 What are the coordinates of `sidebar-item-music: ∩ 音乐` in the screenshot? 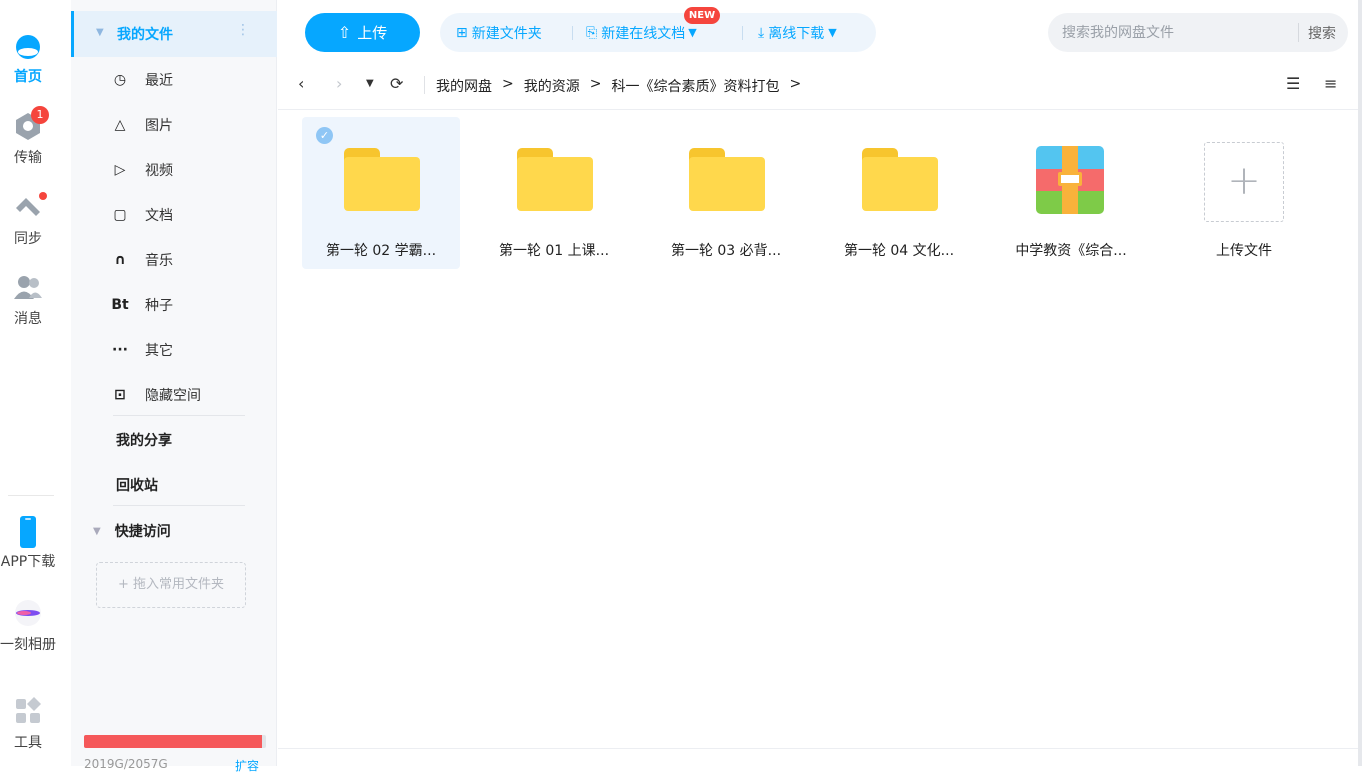 It's located at (176, 259).